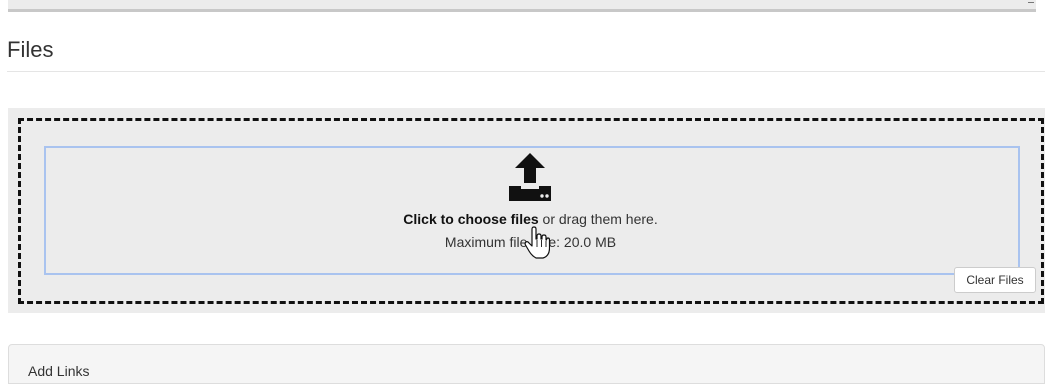 This screenshot has height=384, width=1045. I want to click on clear-files-button: Clear Files, so click(995, 280).